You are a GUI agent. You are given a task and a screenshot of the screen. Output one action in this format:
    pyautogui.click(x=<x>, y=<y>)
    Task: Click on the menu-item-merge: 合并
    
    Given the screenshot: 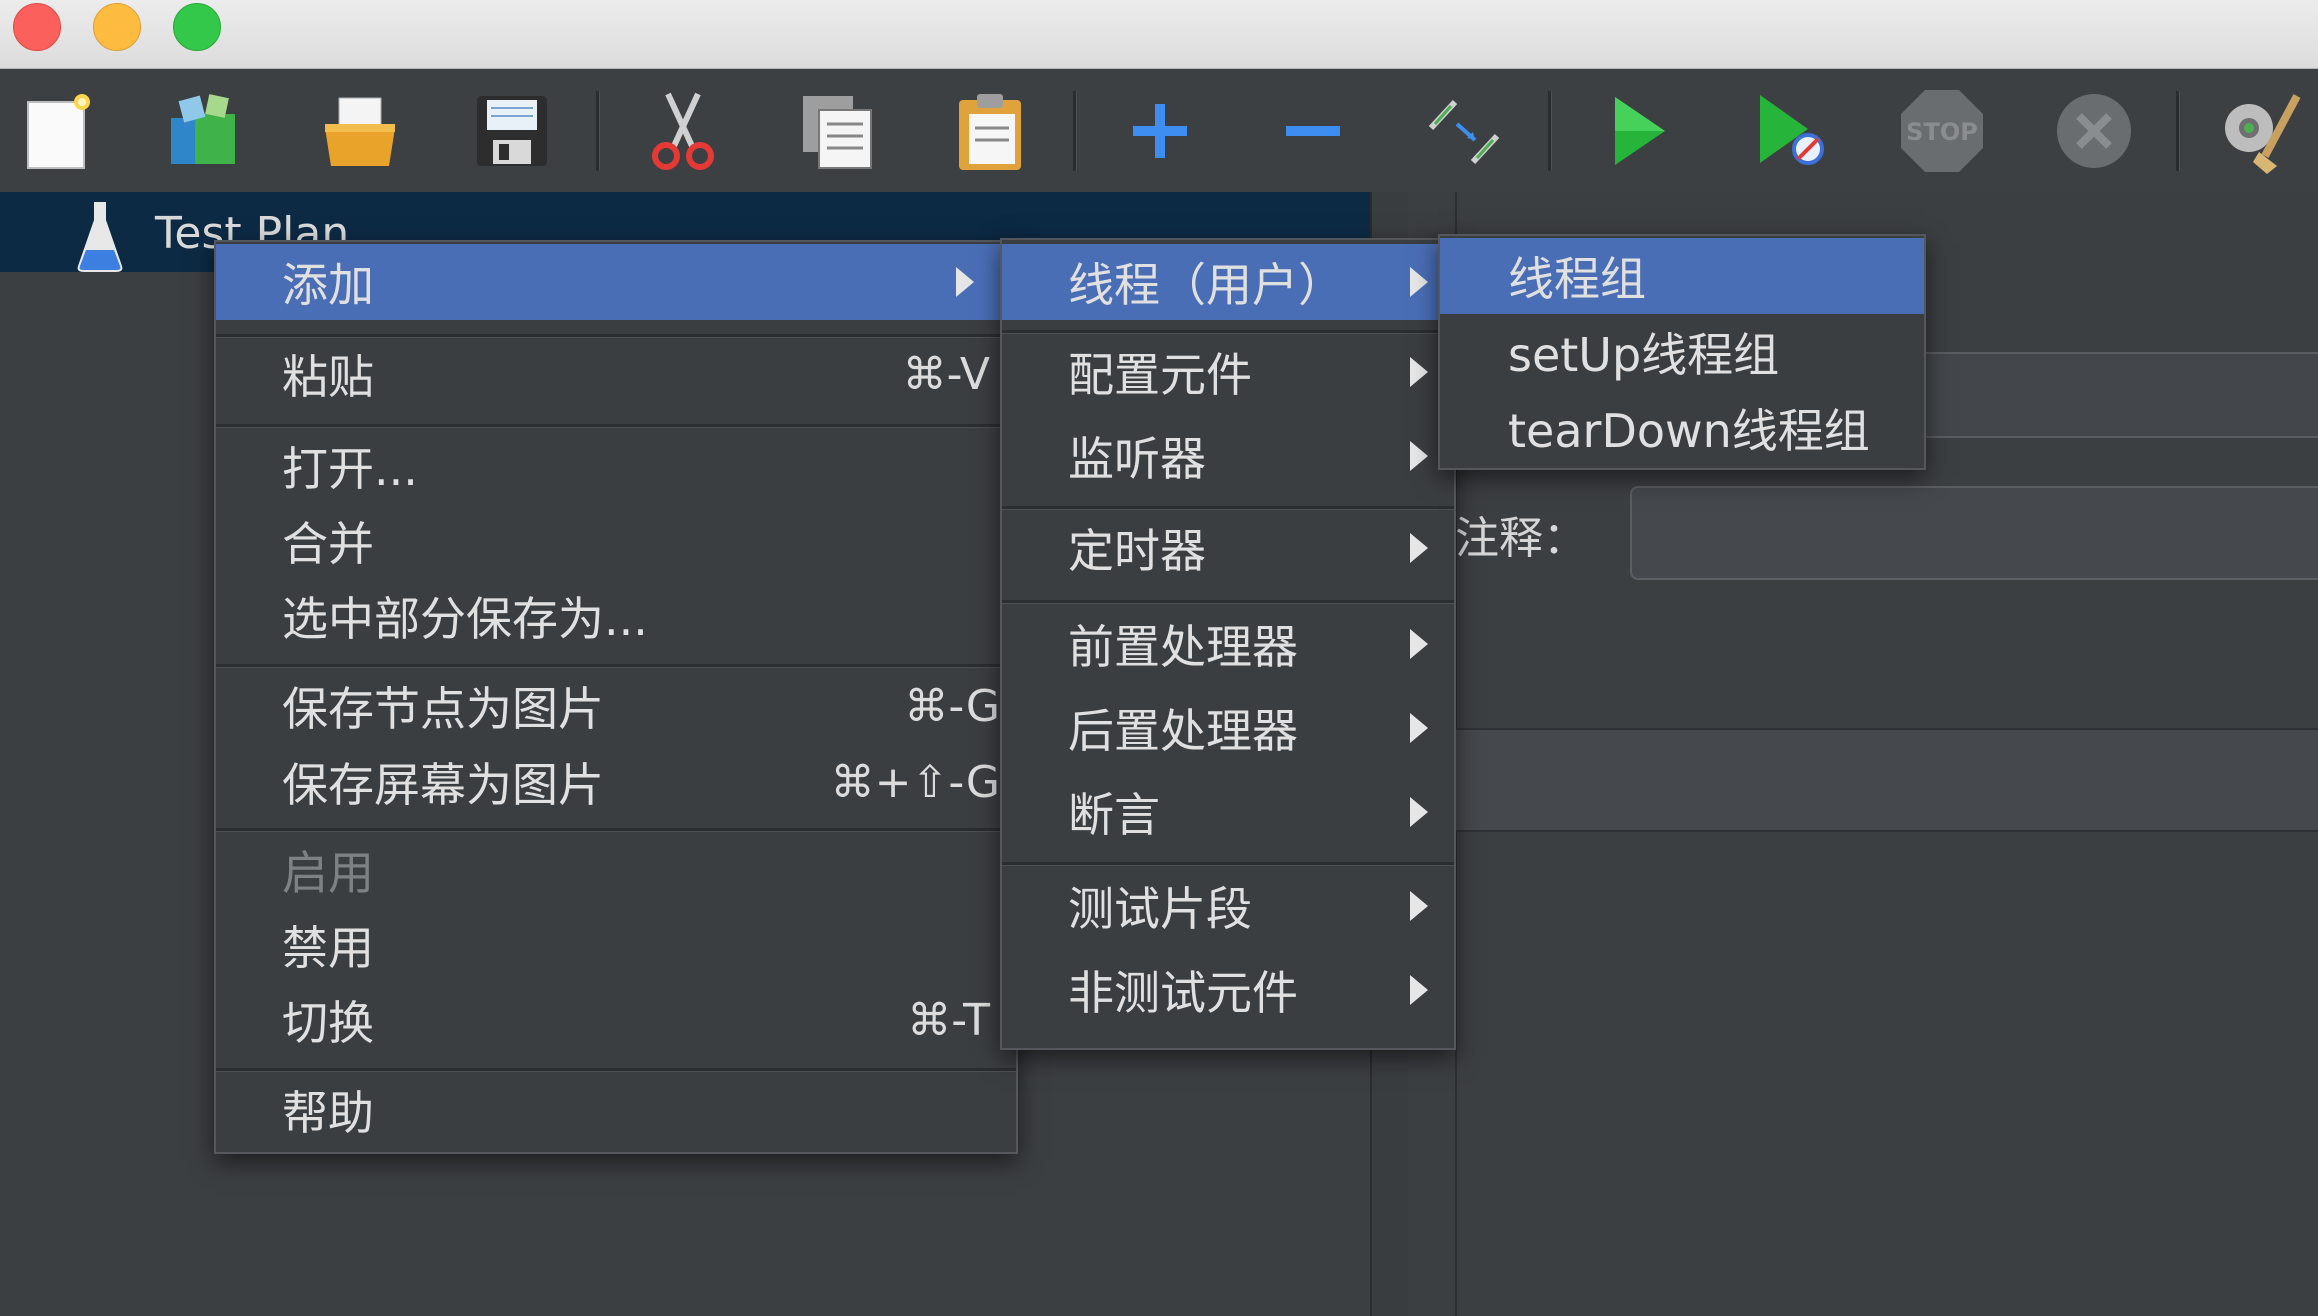 What is the action you would take?
    pyautogui.click(x=616, y=541)
    